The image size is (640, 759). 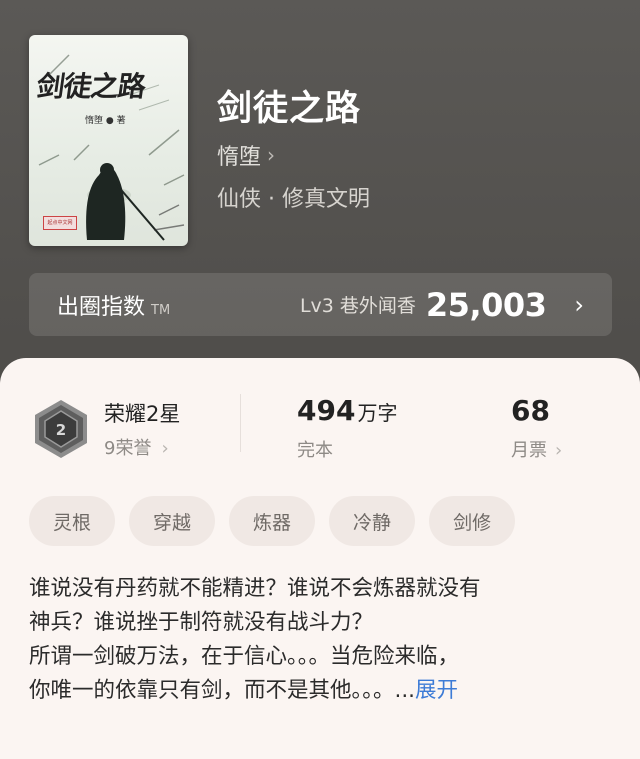 What do you see at coordinates (326, 410) in the screenshot?
I see `word-count-number: 494` at bounding box center [326, 410].